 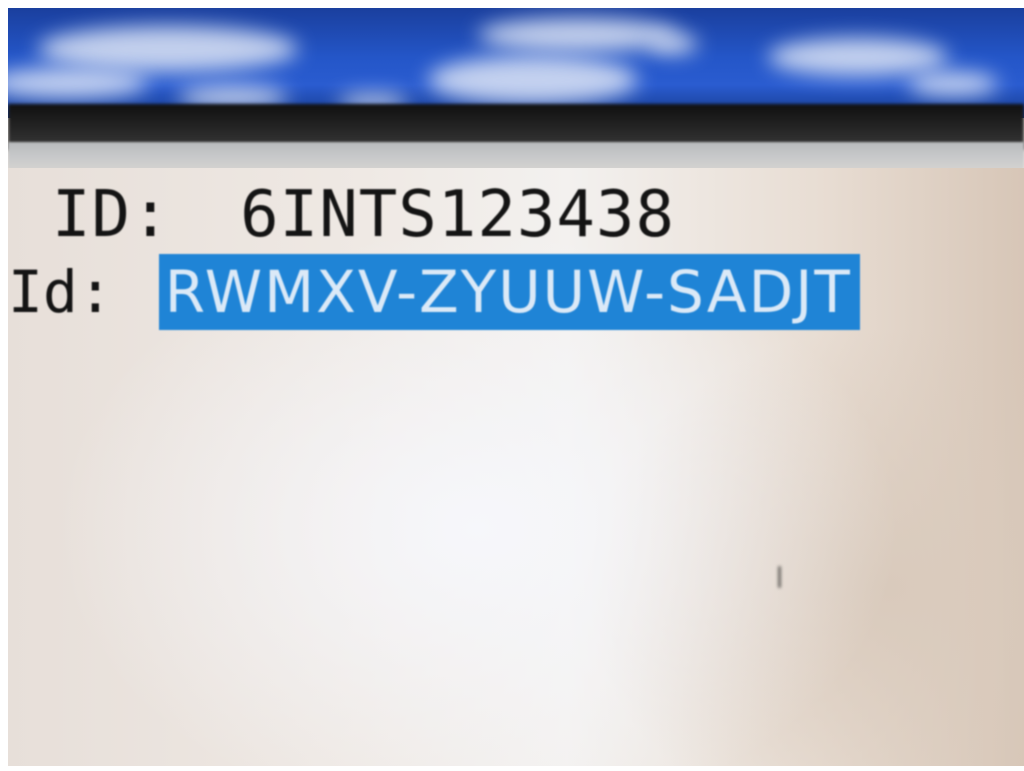 I want to click on id-row: ID: 6INTS123438, so click(x=363, y=215).